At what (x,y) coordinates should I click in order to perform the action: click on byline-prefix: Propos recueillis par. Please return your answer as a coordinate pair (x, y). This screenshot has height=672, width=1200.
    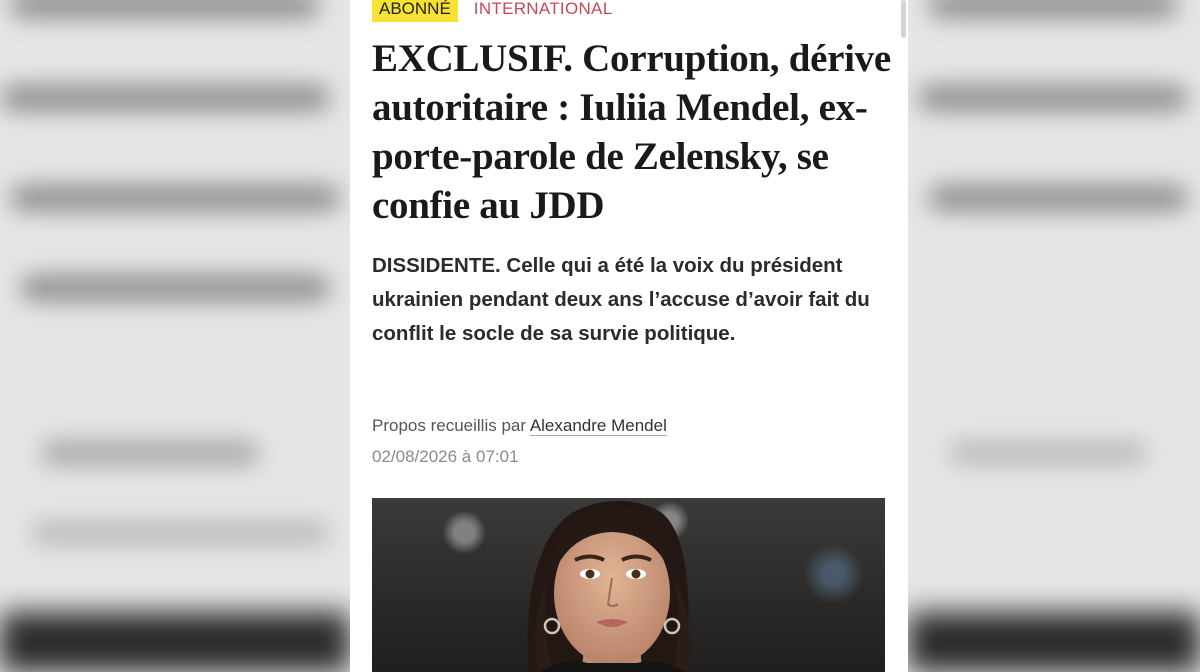
    Looking at the image, I should click on (449, 425).